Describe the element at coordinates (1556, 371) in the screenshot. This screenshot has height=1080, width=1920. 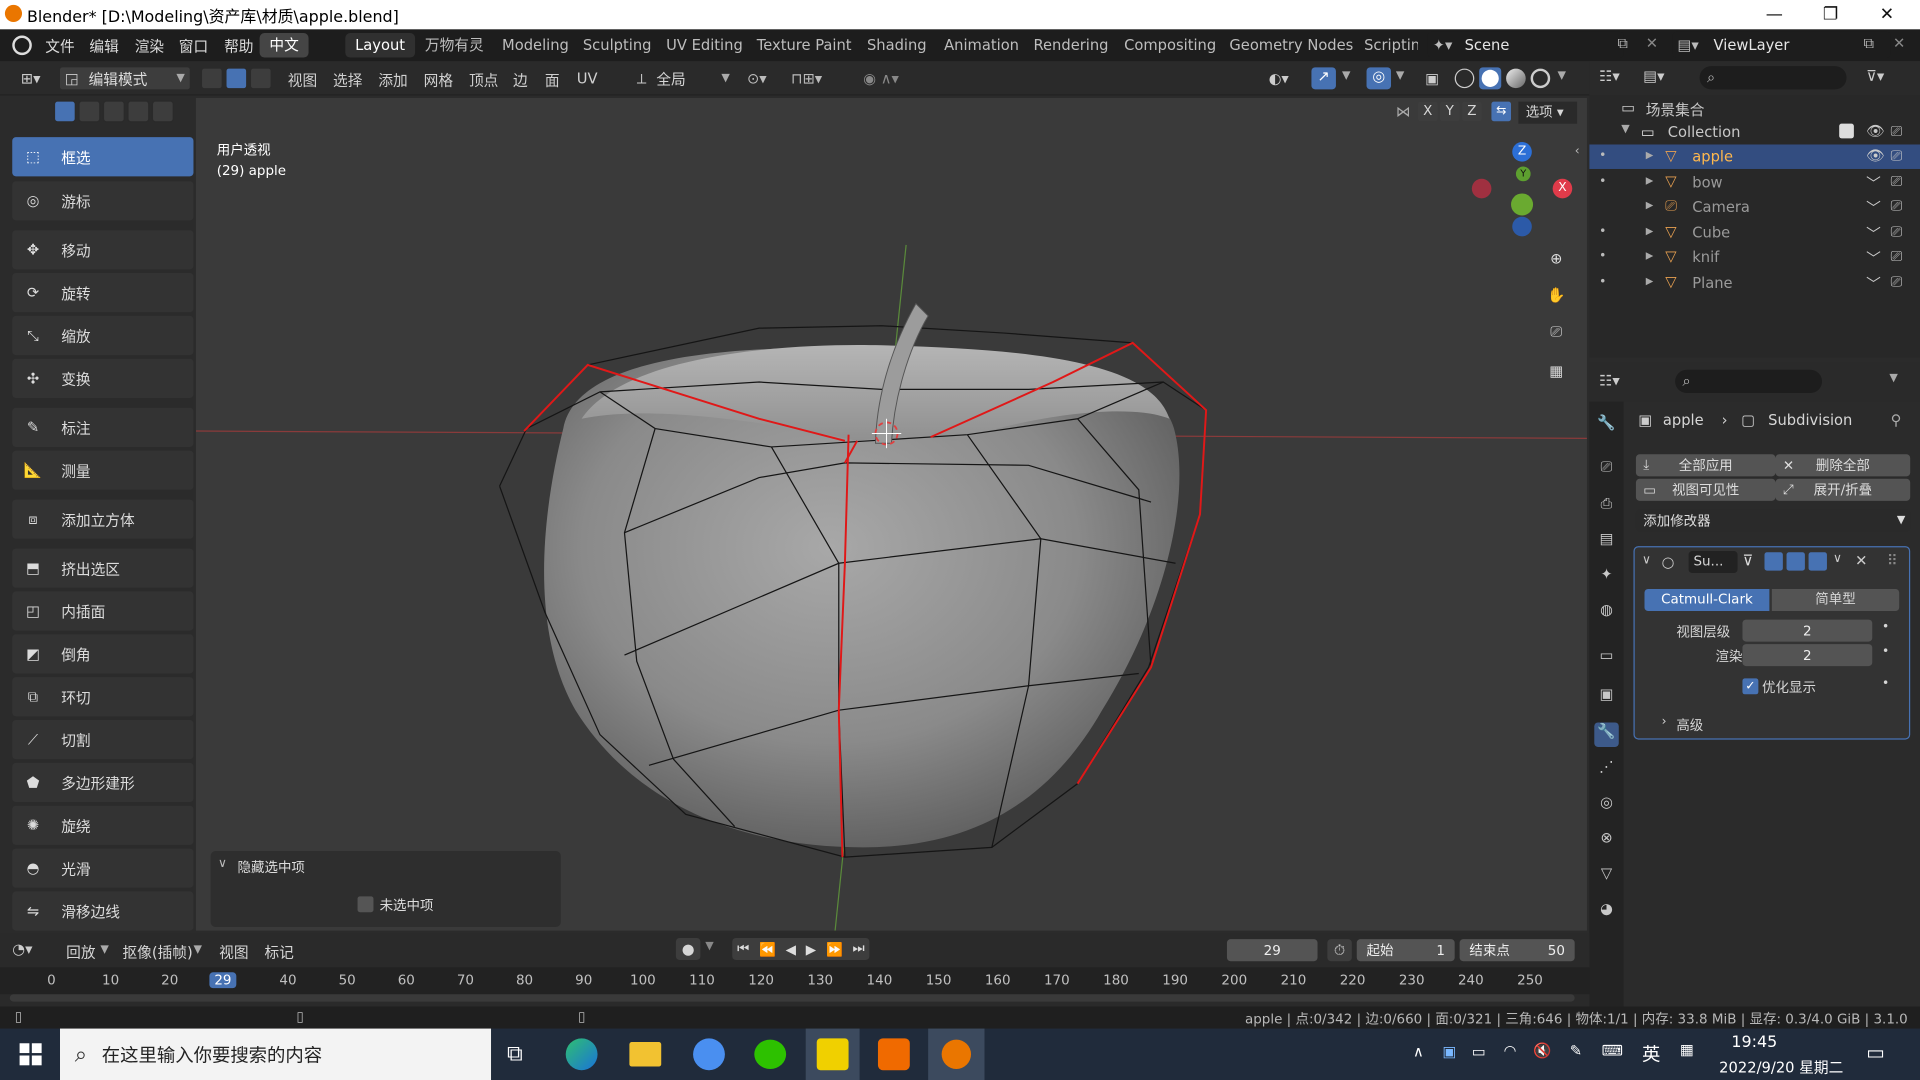
I see `perspective-grid-icon: ▦` at that location.